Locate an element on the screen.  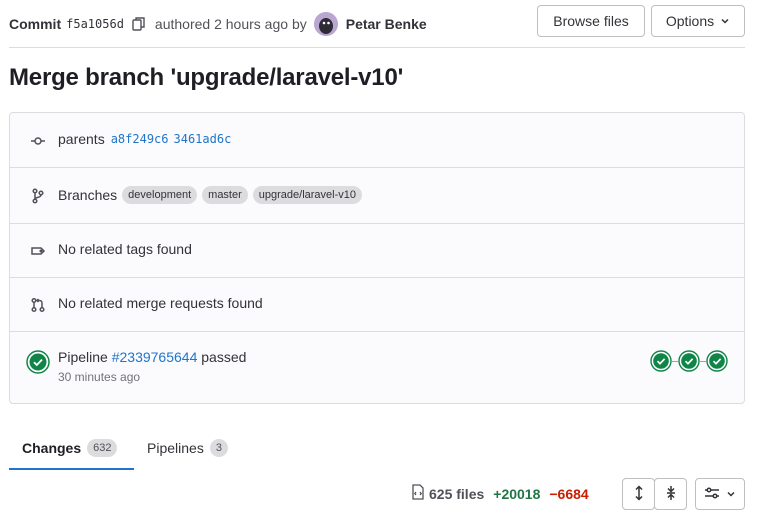
browse-files-label: Browse files is located at coordinates (591, 21).